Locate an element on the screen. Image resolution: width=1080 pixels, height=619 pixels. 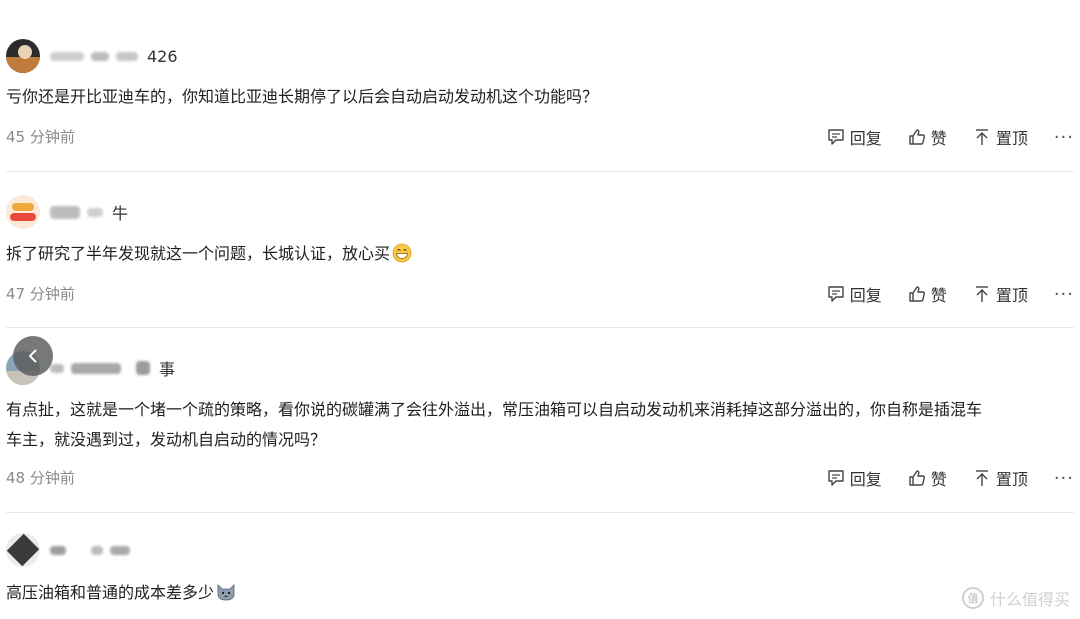
comment-header is located at coordinates (72, 550).